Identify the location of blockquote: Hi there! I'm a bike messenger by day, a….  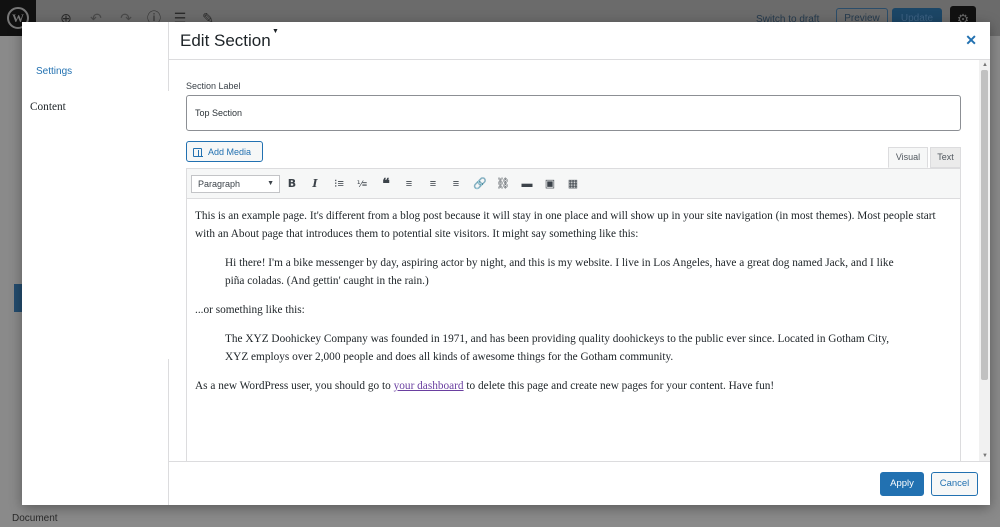
(559, 272).